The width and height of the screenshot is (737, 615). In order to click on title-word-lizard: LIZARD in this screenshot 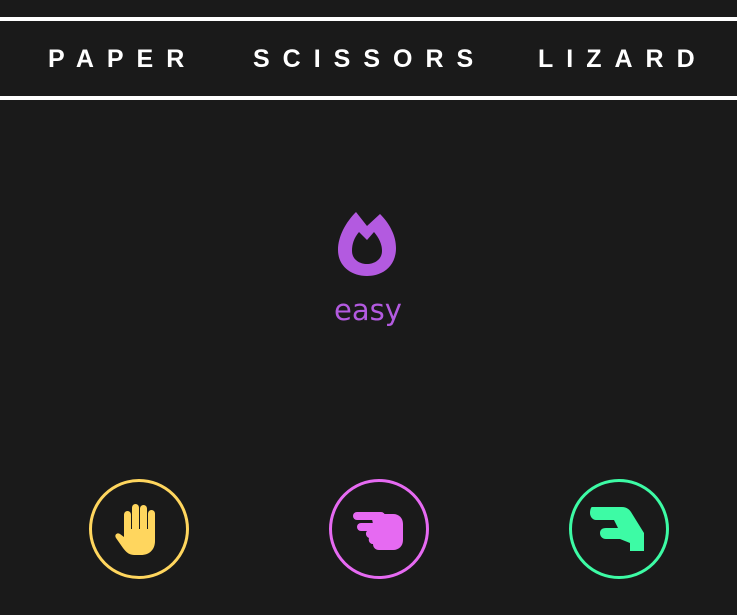, I will do `click(623, 59)`.